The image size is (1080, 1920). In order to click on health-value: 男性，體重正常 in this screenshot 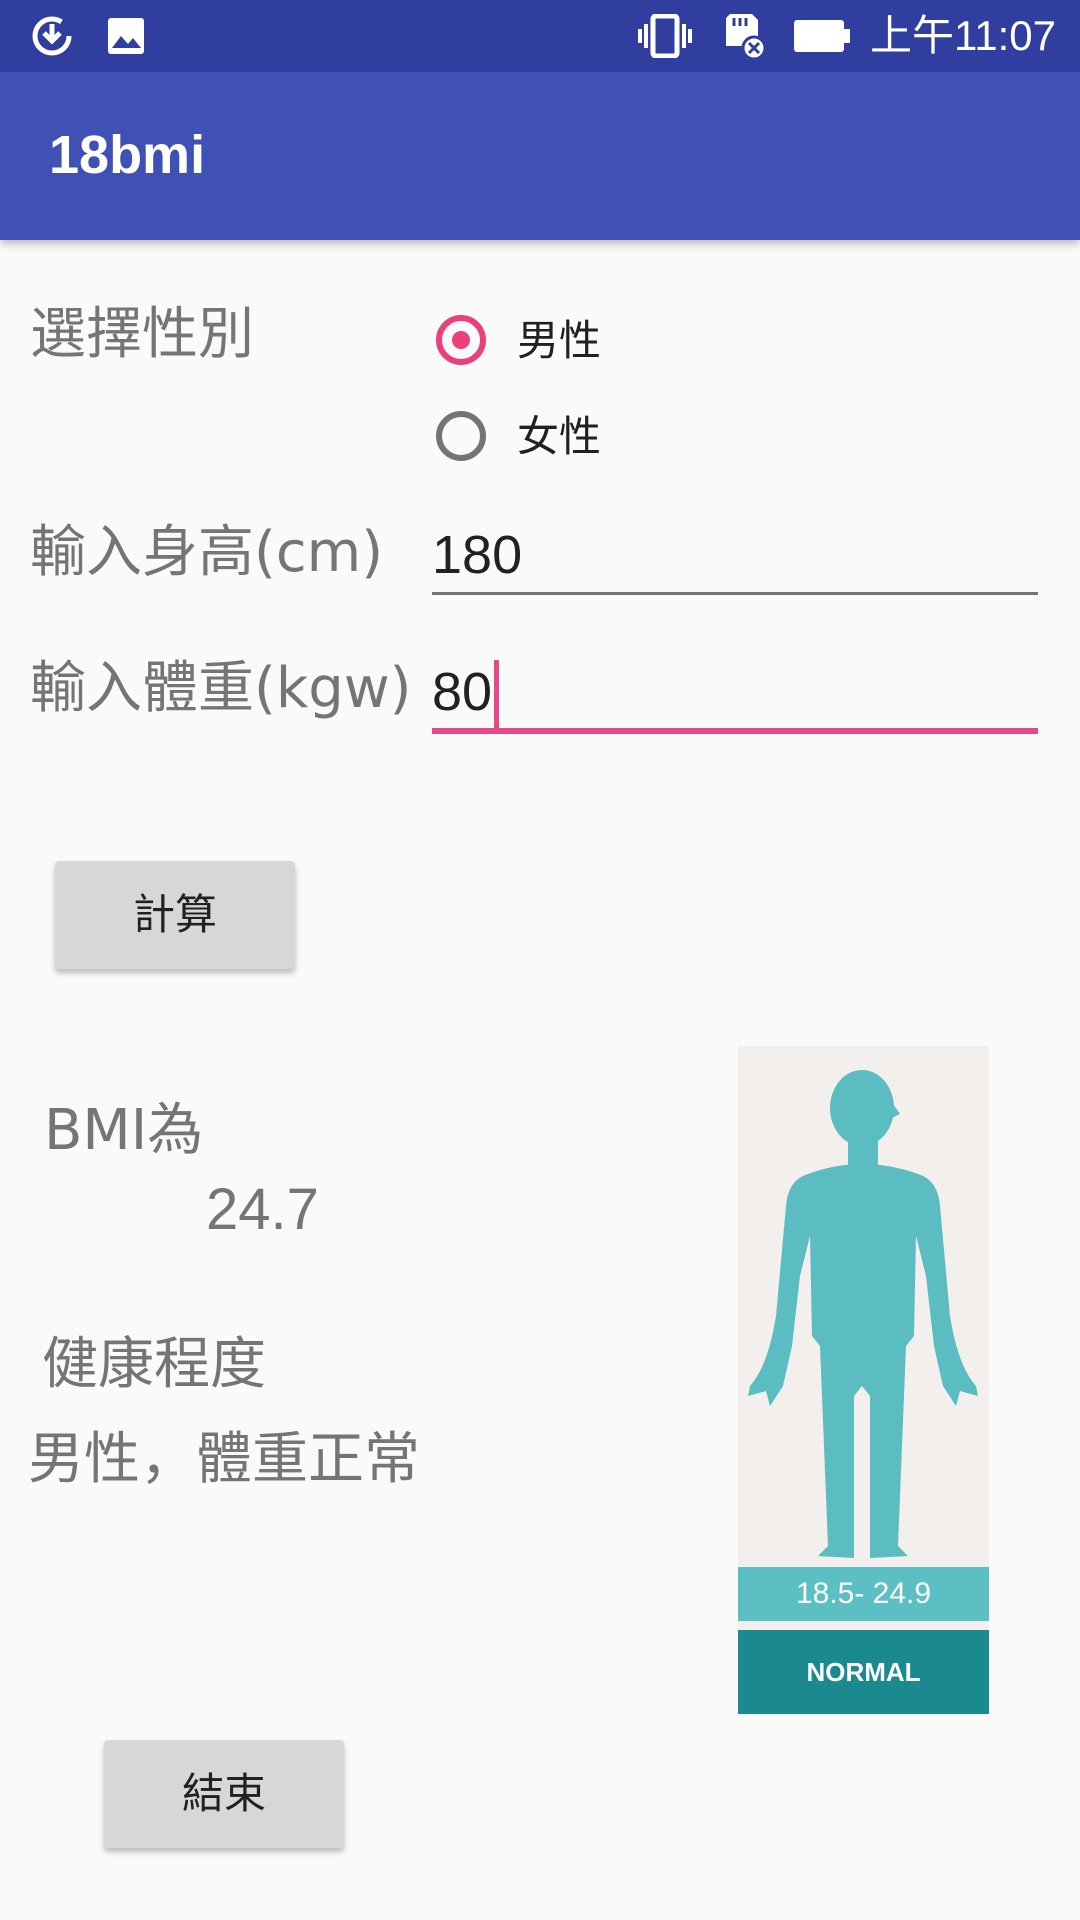, I will do `click(224, 1459)`.